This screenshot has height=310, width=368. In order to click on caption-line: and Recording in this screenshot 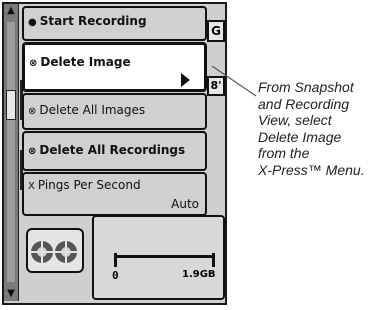, I will do `click(304, 103)`.